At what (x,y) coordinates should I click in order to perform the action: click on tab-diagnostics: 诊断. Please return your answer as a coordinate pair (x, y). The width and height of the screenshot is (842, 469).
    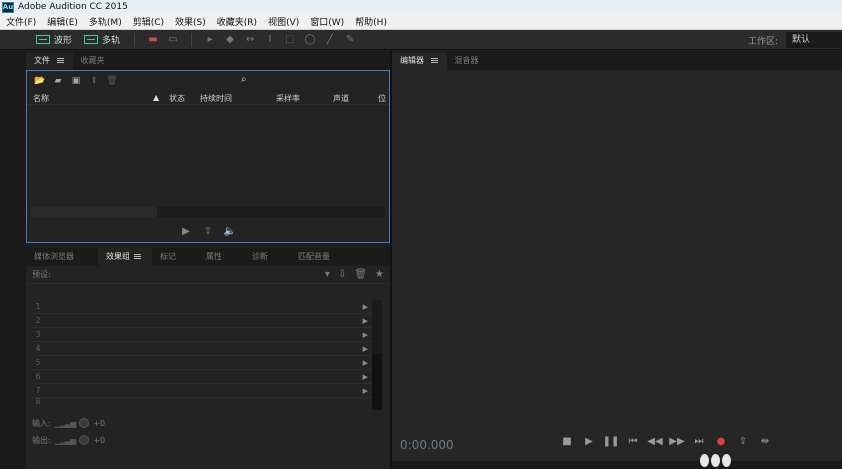
    Looking at the image, I should click on (267, 257).